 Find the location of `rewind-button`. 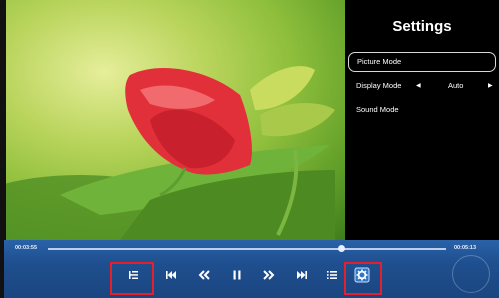

rewind-button is located at coordinates (204, 275).